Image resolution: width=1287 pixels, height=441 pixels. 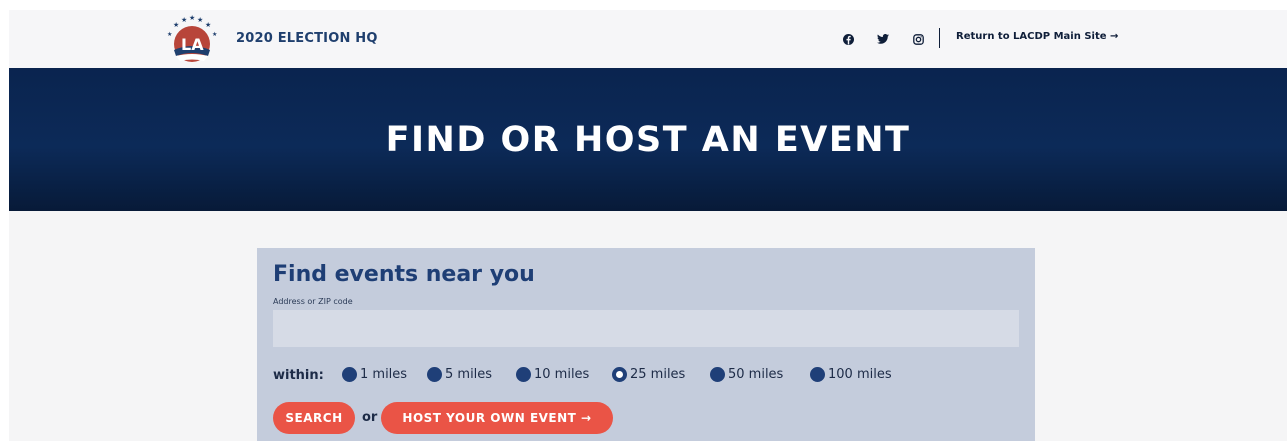 I want to click on radius-option-label: 100 miles, so click(x=860, y=374).